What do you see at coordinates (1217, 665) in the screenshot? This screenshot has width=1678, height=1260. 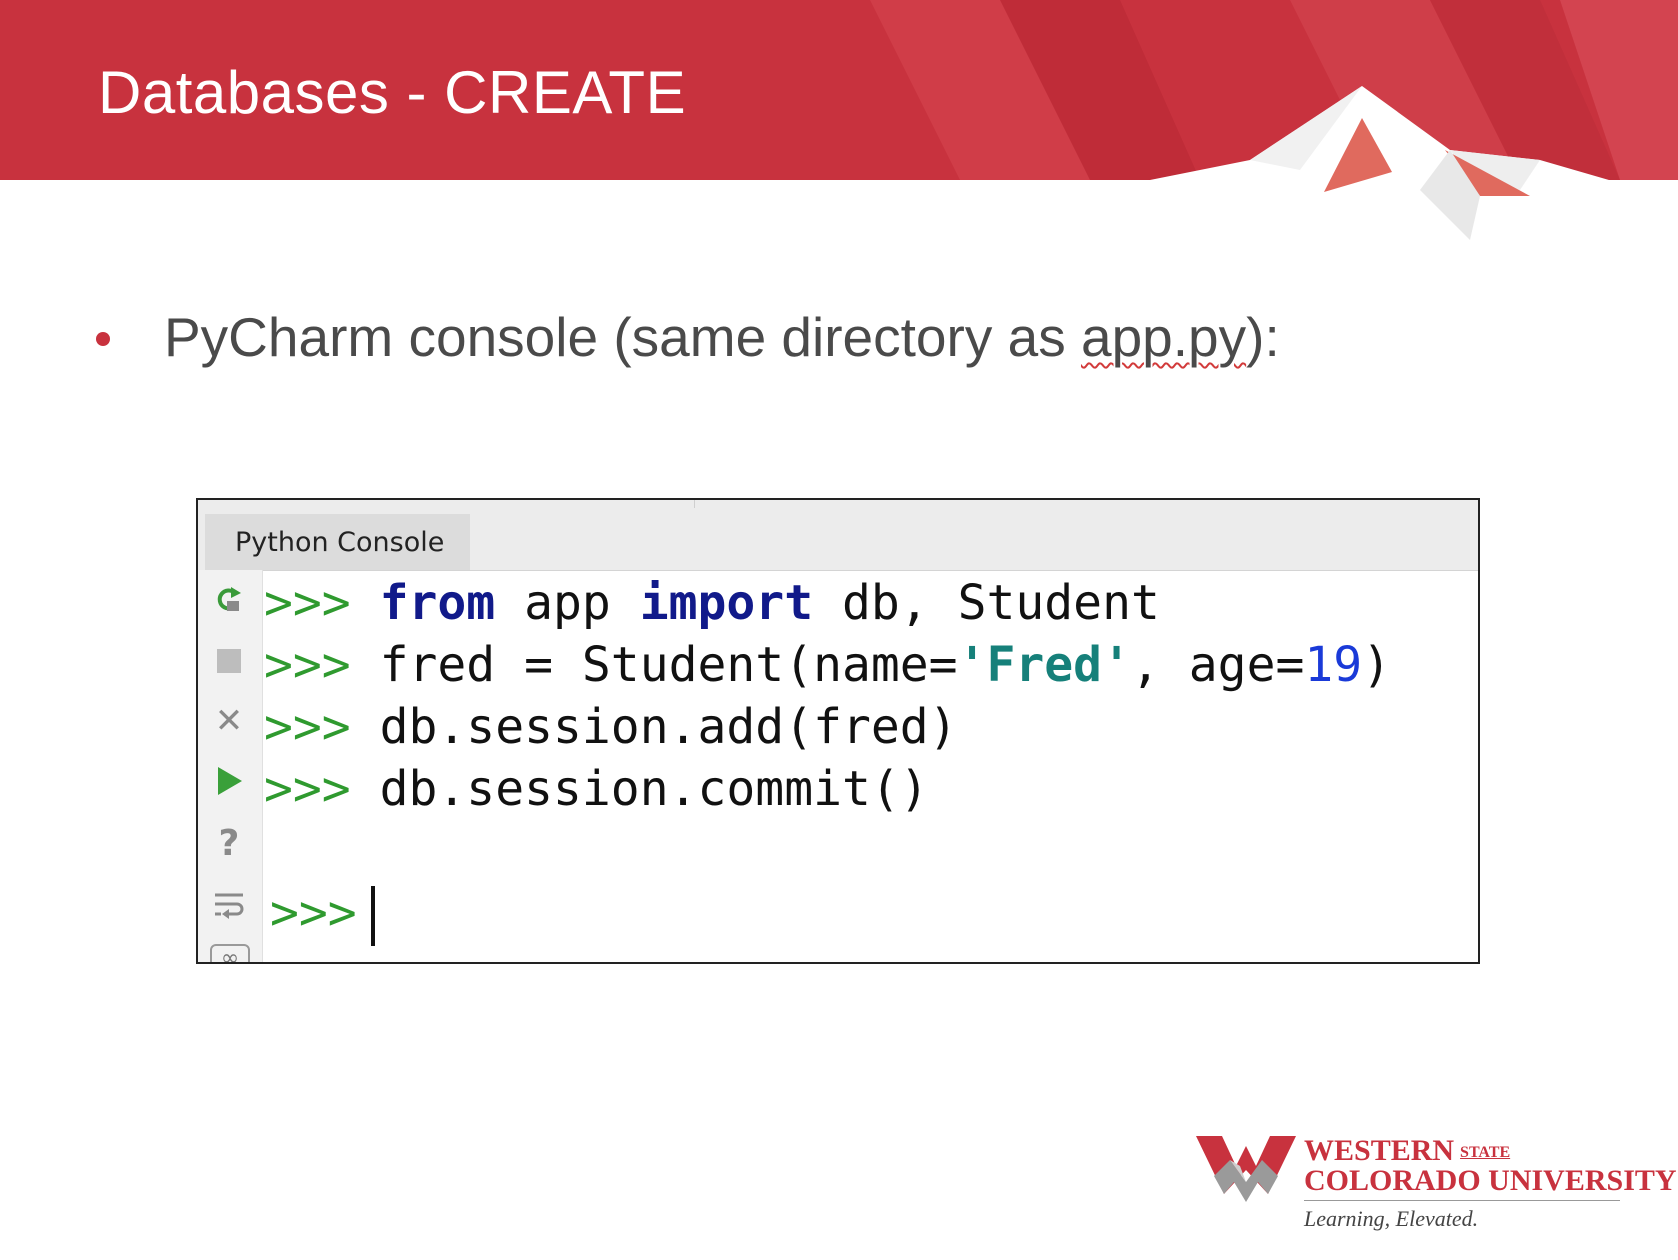 I see `code-text: , age=` at bounding box center [1217, 665].